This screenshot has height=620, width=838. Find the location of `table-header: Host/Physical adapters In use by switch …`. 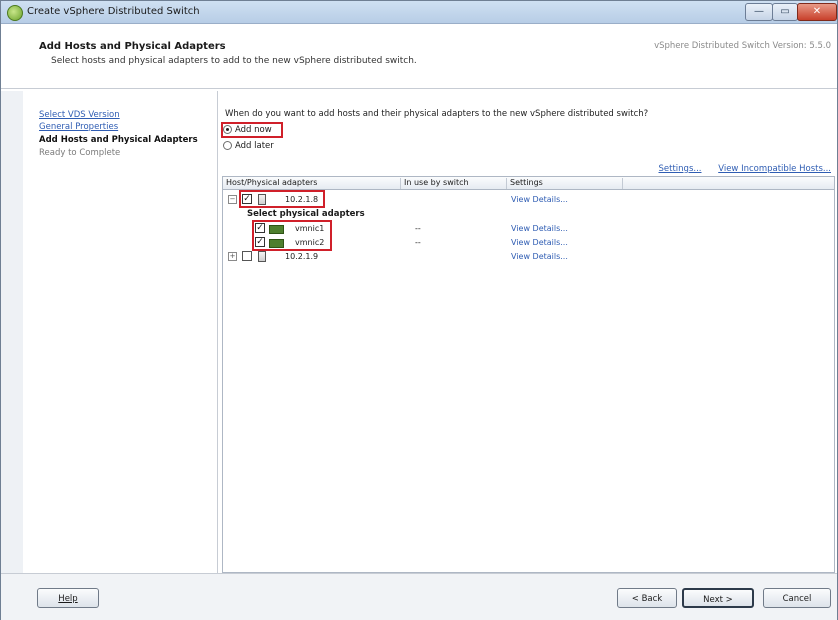

table-header: Host/Physical adapters In use by switch … is located at coordinates (528, 183).